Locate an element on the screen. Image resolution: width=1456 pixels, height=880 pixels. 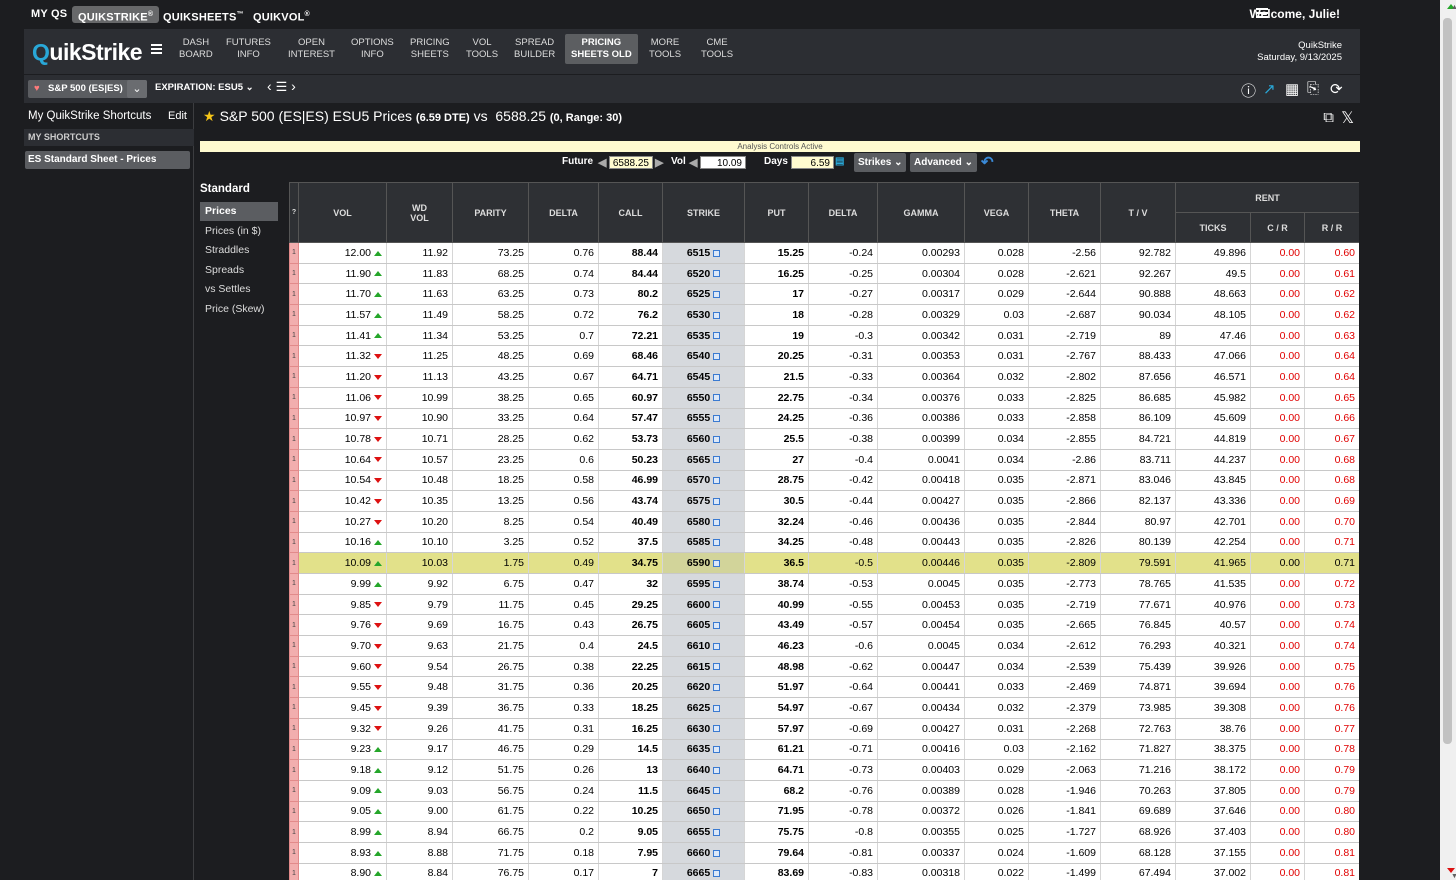
strike-cell: 6545 is located at coordinates (703, 377).